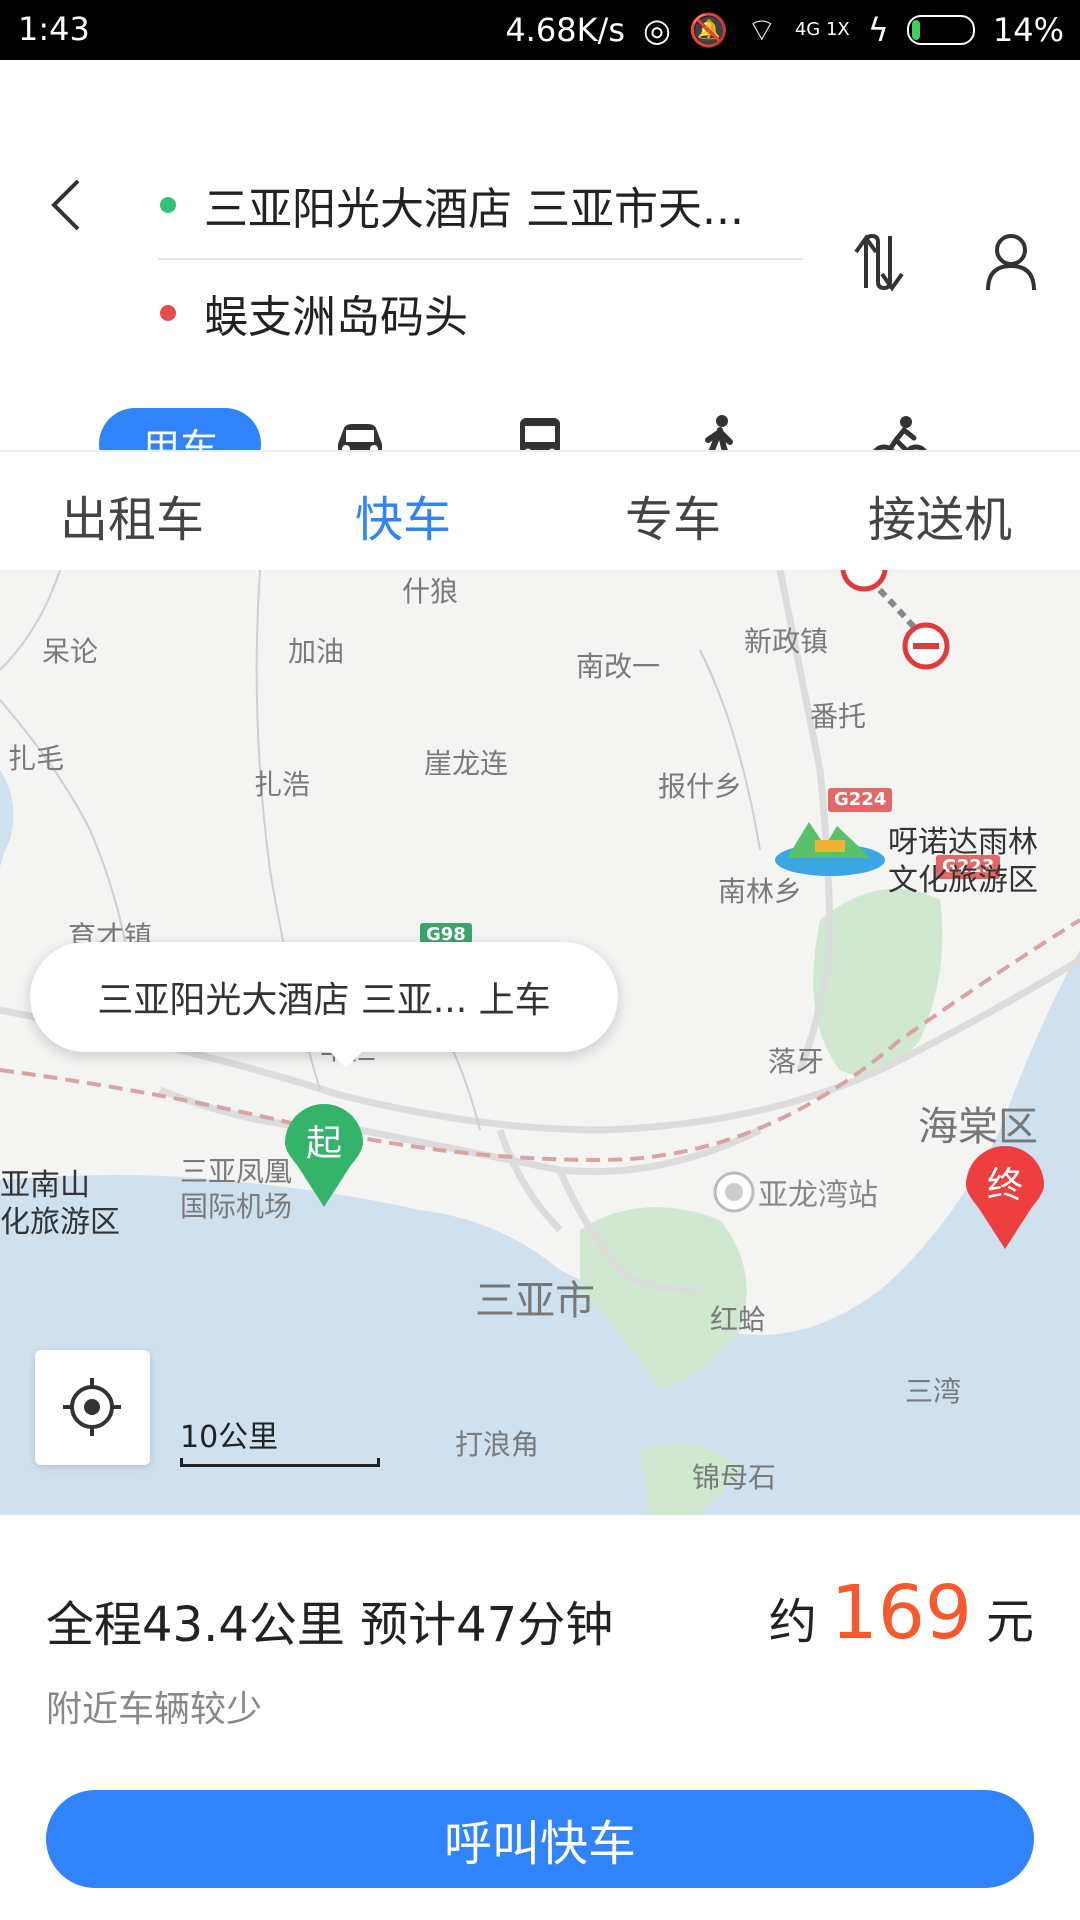 Image resolution: width=1080 pixels, height=1920 pixels. I want to click on map-label: 南改一, so click(618, 666).